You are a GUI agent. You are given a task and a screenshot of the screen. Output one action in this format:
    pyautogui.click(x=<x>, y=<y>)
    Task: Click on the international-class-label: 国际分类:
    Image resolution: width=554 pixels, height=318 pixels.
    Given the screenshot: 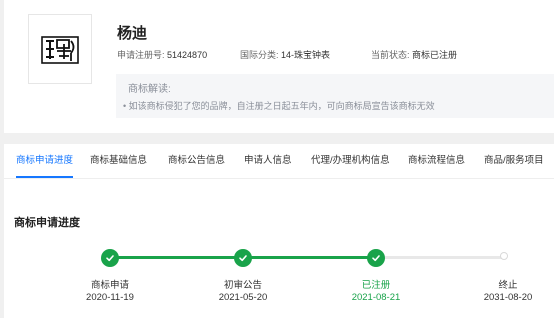 What is the action you would take?
    pyautogui.click(x=259, y=55)
    